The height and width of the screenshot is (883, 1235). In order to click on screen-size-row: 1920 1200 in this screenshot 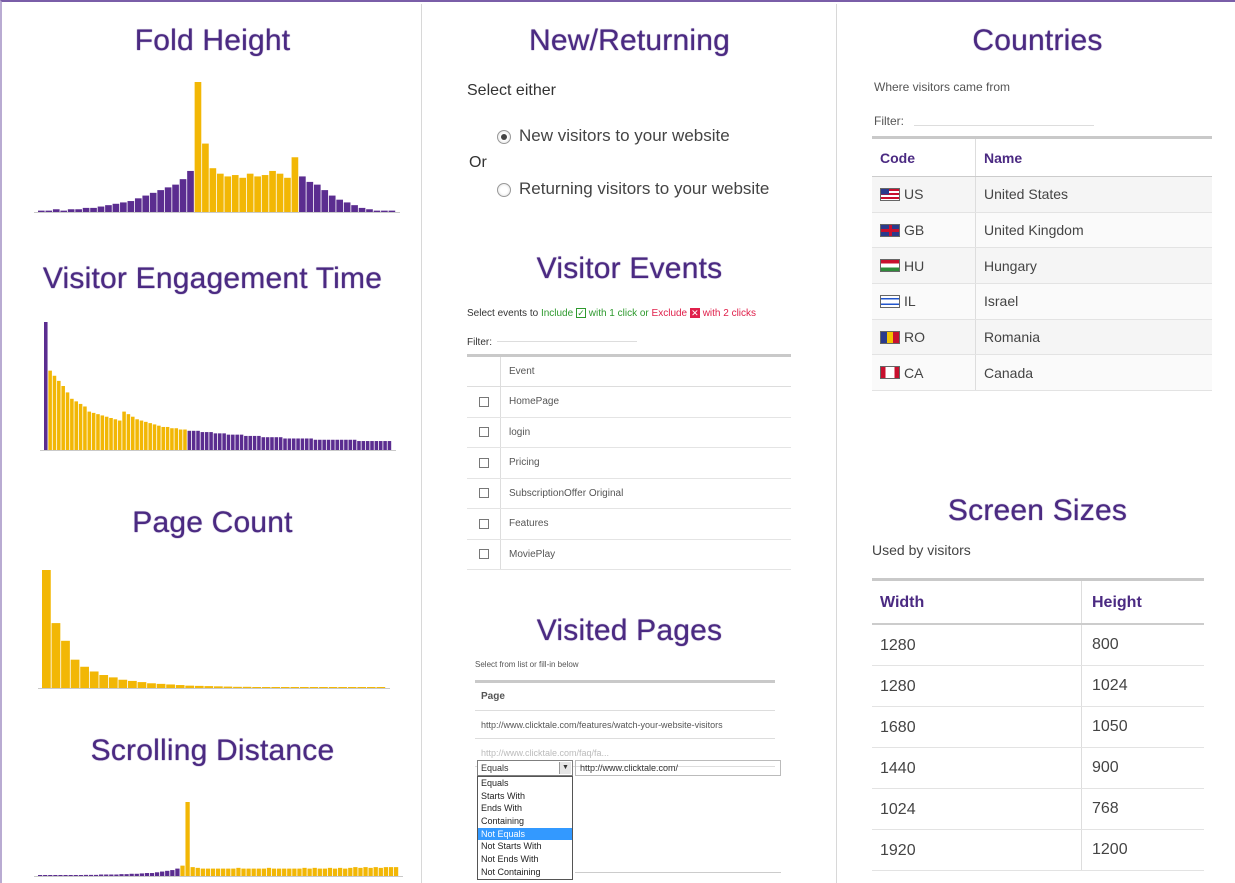, I will do `click(1038, 850)`.